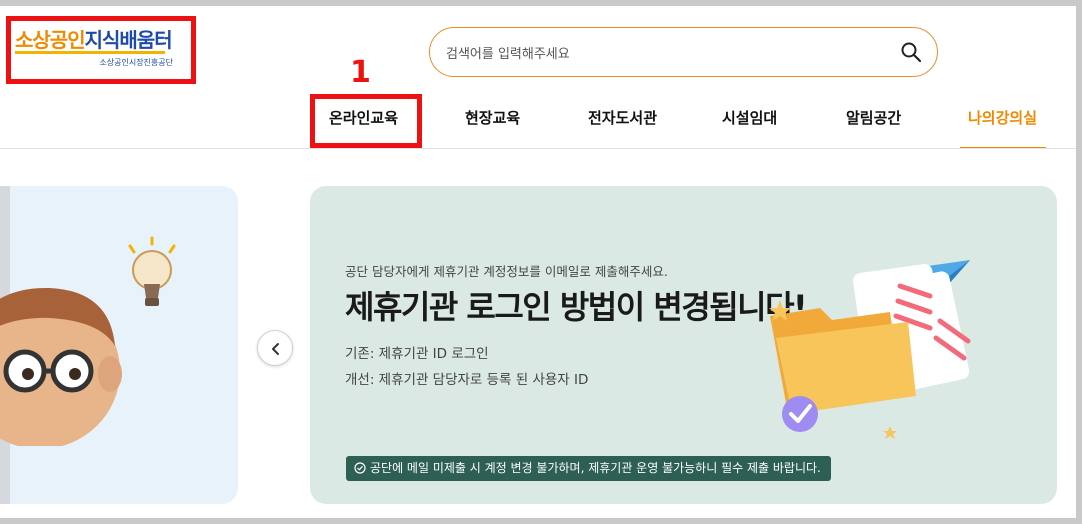 The image size is (1082, 524). What do you see at coordinates (911, 52) in the screenshot?
I see `search-icon` at bounding box center [911, 52].